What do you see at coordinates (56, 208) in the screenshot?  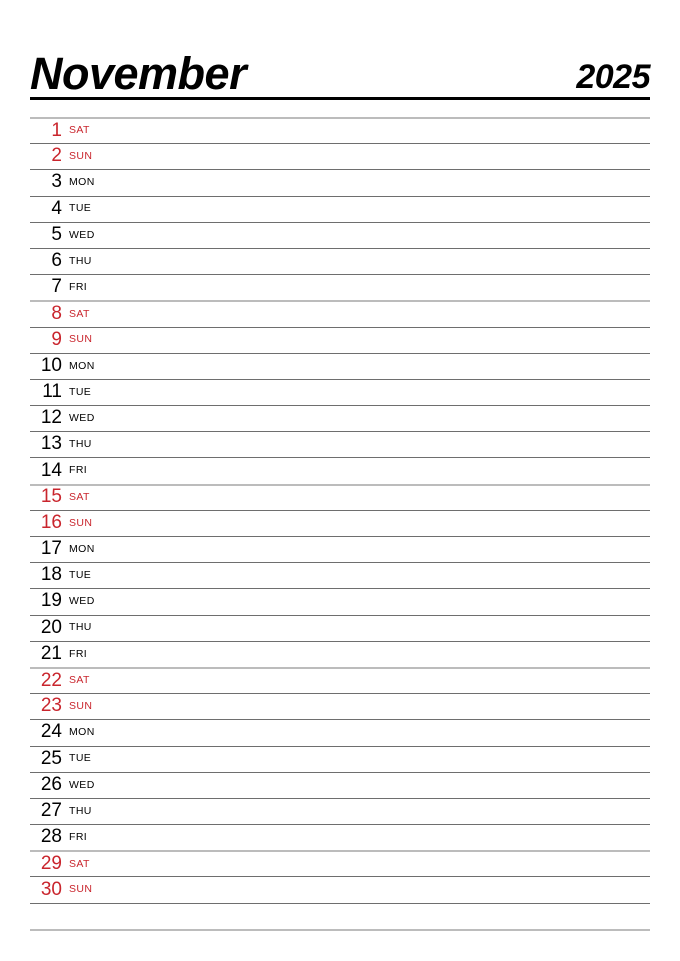 I see `day-number: 4` at bounding box center [56, 208].